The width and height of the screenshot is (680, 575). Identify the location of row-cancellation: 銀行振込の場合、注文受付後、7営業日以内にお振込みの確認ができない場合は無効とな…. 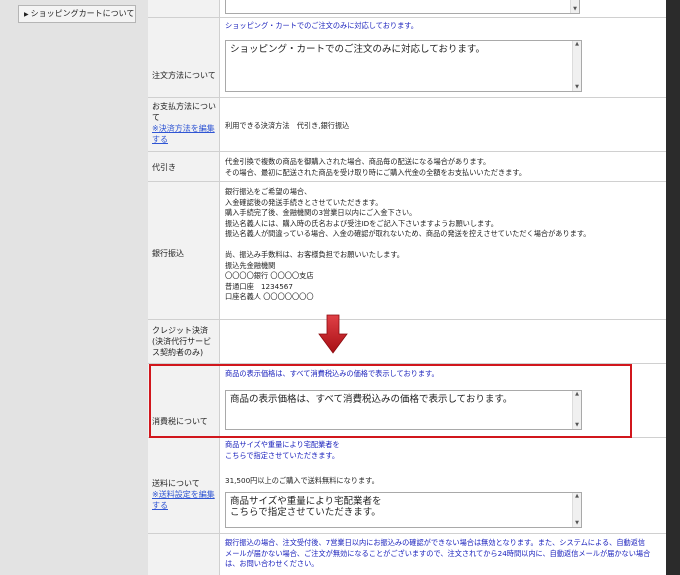
(407, 554).